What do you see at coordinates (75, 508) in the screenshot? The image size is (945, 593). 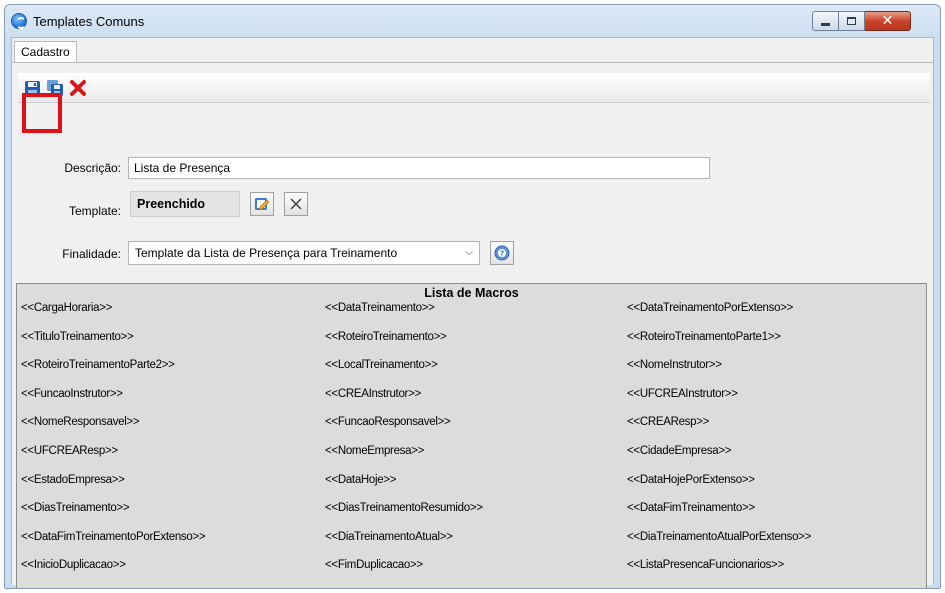 I see `macro-item: <<DiasTreinamento>>` at bounding box center [75, 508].